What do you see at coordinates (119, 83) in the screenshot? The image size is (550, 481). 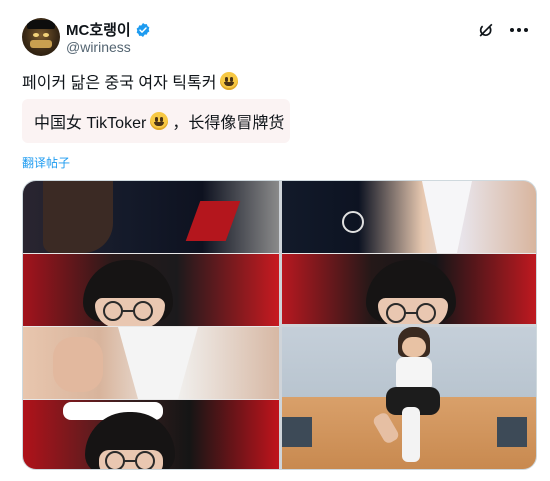 I see `post-text-content: 페이커 닮은 중국 여자 틱톡커` at bounding box center [119, 83].